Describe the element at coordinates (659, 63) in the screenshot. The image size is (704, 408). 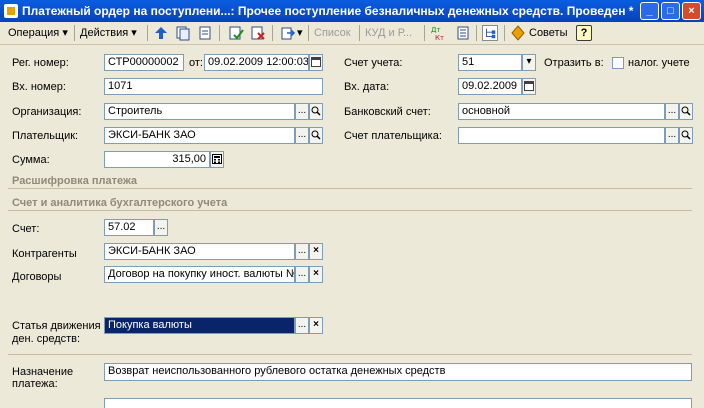
I see `tax-accounting-label: налог. учете` at that location.